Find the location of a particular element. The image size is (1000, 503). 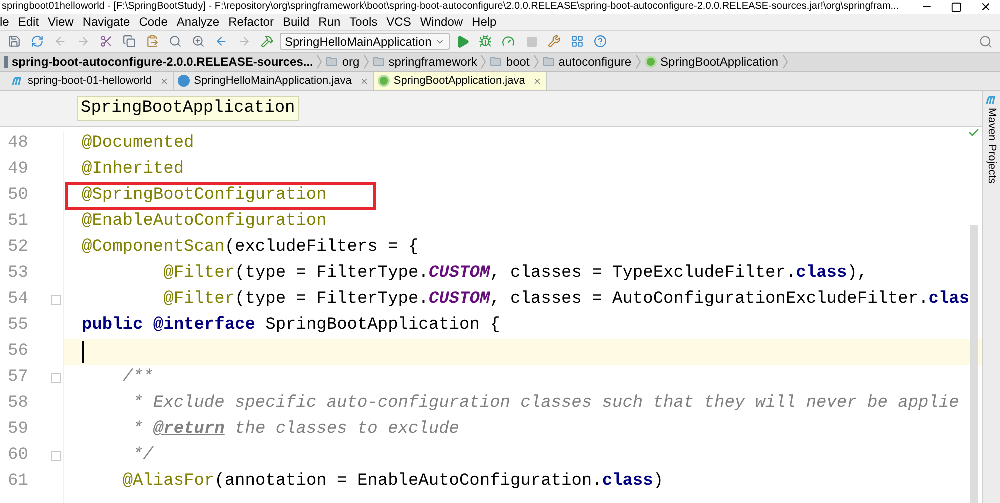

line-number: 51 is located at coordinates (18, 222).